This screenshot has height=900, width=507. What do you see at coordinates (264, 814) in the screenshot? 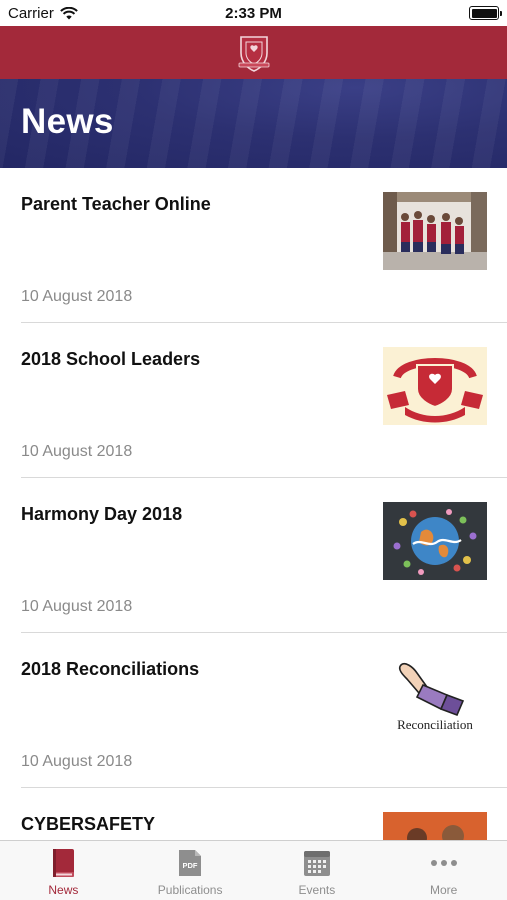
I see `news-item: CYBERSAFETY` at bounding box center [264, 814].